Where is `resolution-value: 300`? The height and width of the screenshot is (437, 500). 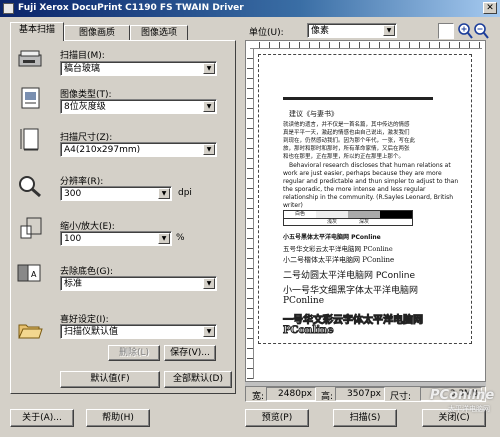
resolution-value: 300 is located at coordinates (73, 194).